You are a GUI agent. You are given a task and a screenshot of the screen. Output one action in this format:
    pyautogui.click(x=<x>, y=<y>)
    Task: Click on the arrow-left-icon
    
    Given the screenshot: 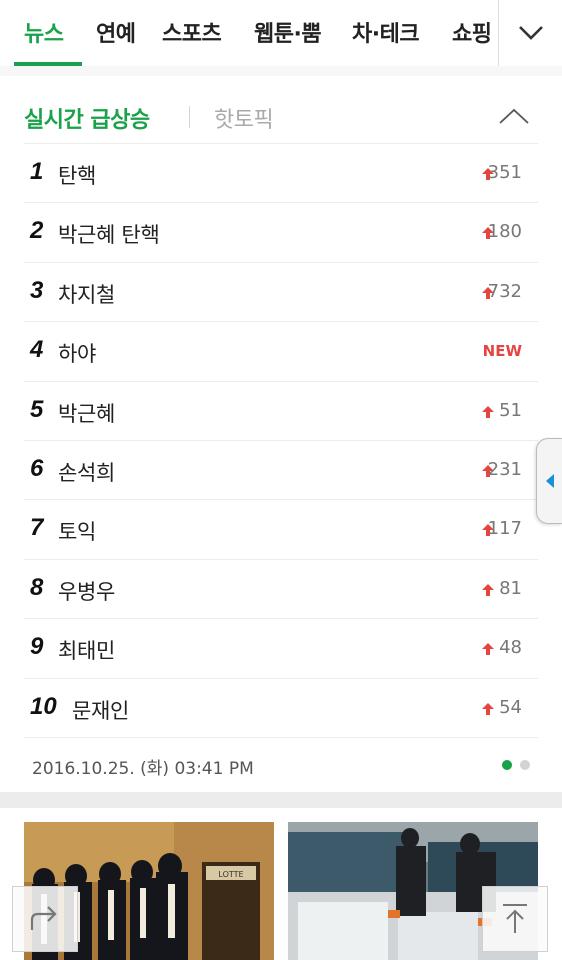 What is the action you would take?
    pyautogui.click(x=549, y=481)
    